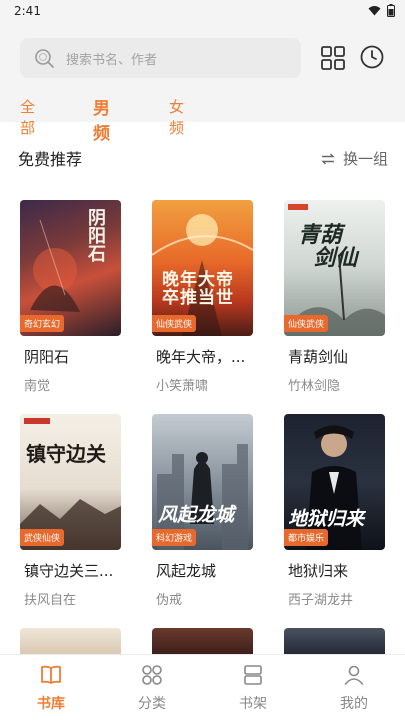 The image size is (405, 720). What do you see at coordinates (253, 675) in the screenshot?
I see `bookshelf-icon` at bounding box center [253, 675].